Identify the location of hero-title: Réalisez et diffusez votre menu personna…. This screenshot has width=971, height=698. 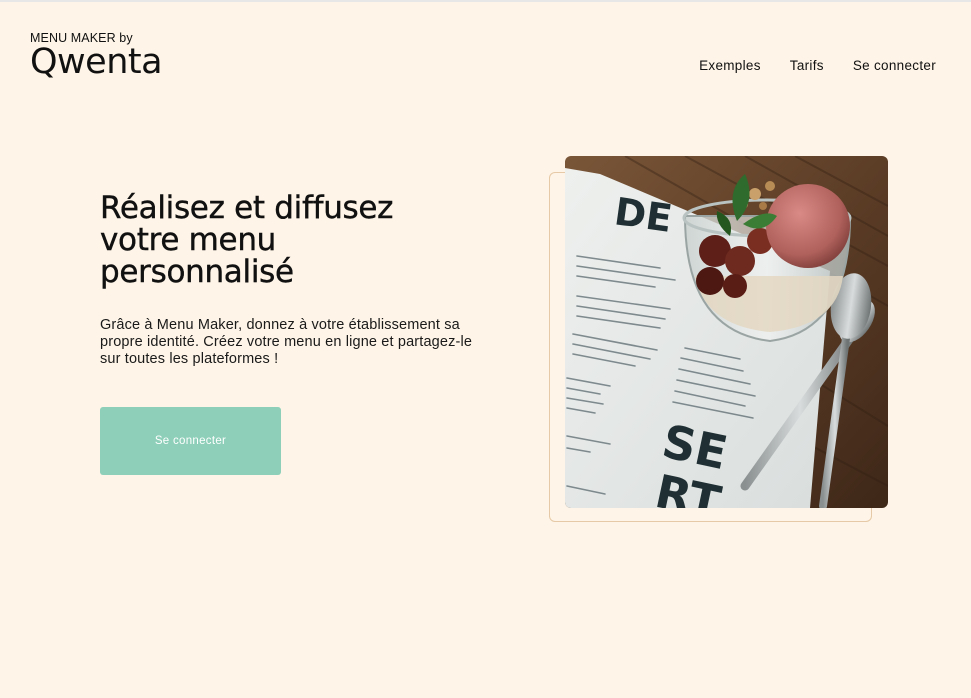
(247, 240).